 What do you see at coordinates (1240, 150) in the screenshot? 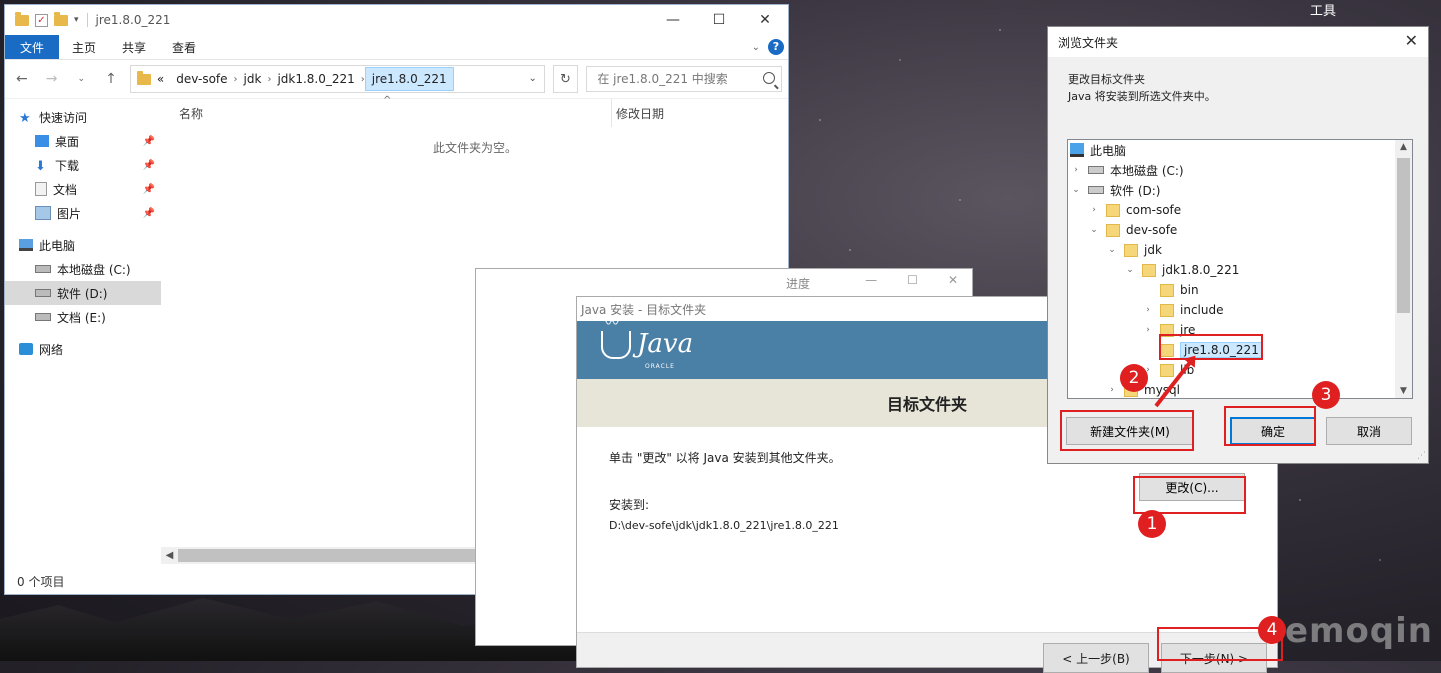
I see `tree-item-this-pc: 此电脑` at bounding box center [1240, 150].